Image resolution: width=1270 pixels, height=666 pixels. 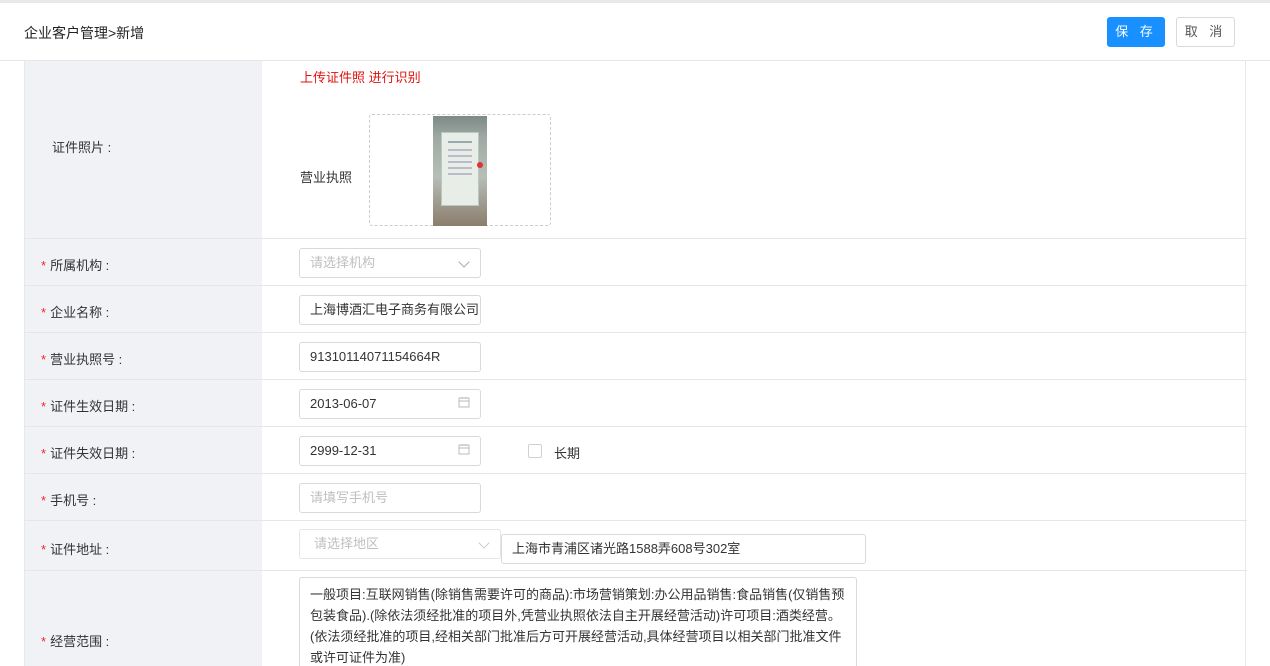 What do you see at coordinates (75, 641) in the screenshot?
I see `scope-label: * 经营范围 :` at bounding box center [75, 641].